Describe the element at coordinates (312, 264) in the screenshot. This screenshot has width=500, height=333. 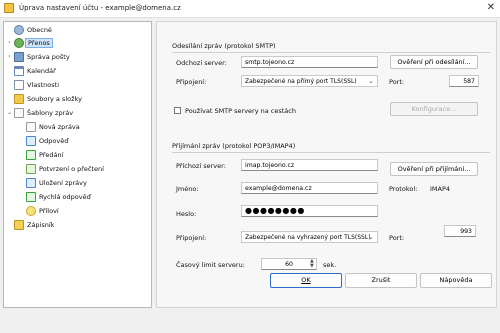
I see `spinner-arrows-icon: ▲ ▼` at that location.